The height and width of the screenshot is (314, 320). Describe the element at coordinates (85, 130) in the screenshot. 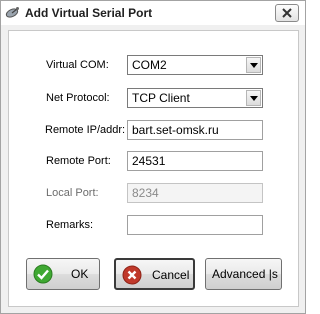

I see `remote-ip-label: Remote IP/addr:` at that location.